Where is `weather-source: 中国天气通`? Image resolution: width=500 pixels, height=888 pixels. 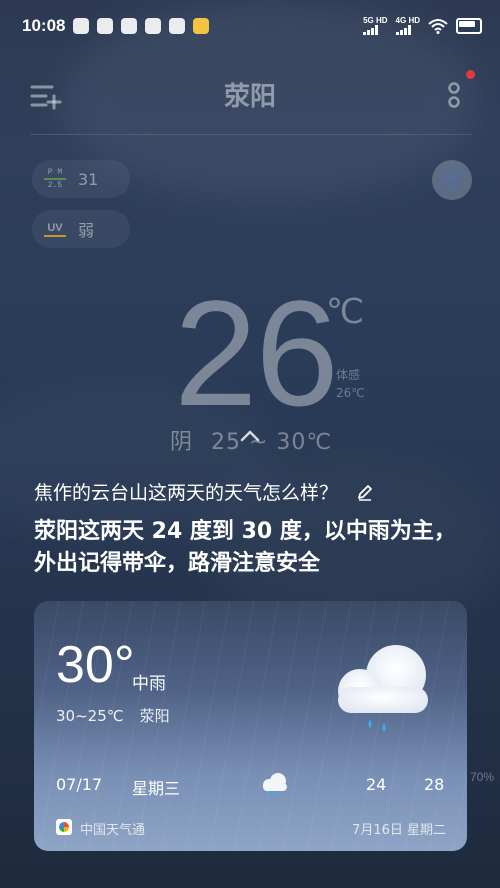 weather-source: 中国天气通 is located at coordinates (113, 830).